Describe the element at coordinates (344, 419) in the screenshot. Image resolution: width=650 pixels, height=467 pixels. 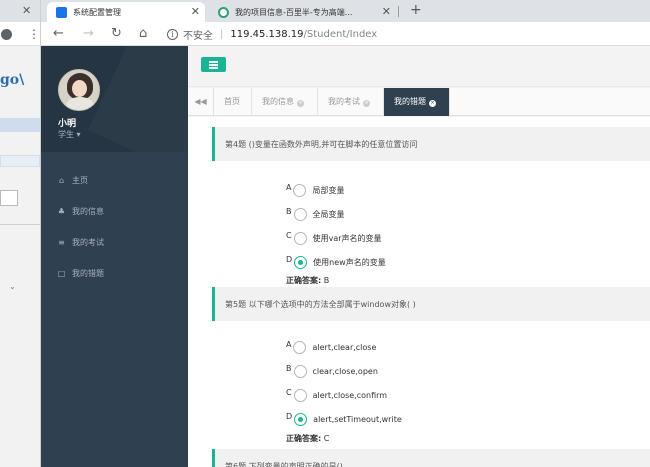
I see `option-d: D alert,setTimeout,write` at that location.